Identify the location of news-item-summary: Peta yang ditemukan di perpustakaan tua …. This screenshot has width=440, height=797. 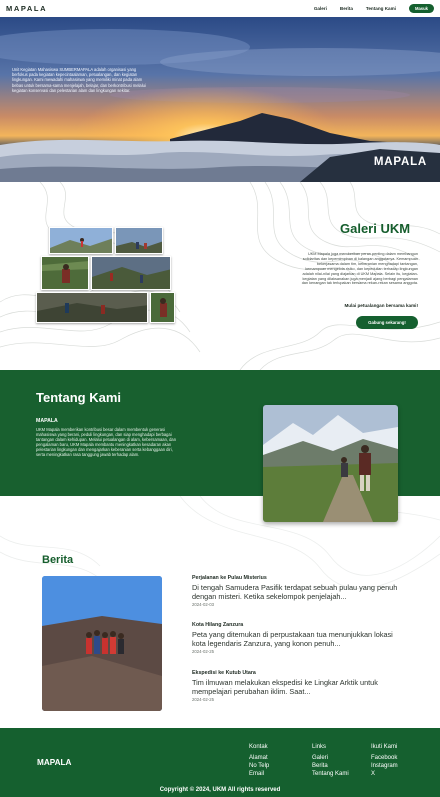
(292, 639).